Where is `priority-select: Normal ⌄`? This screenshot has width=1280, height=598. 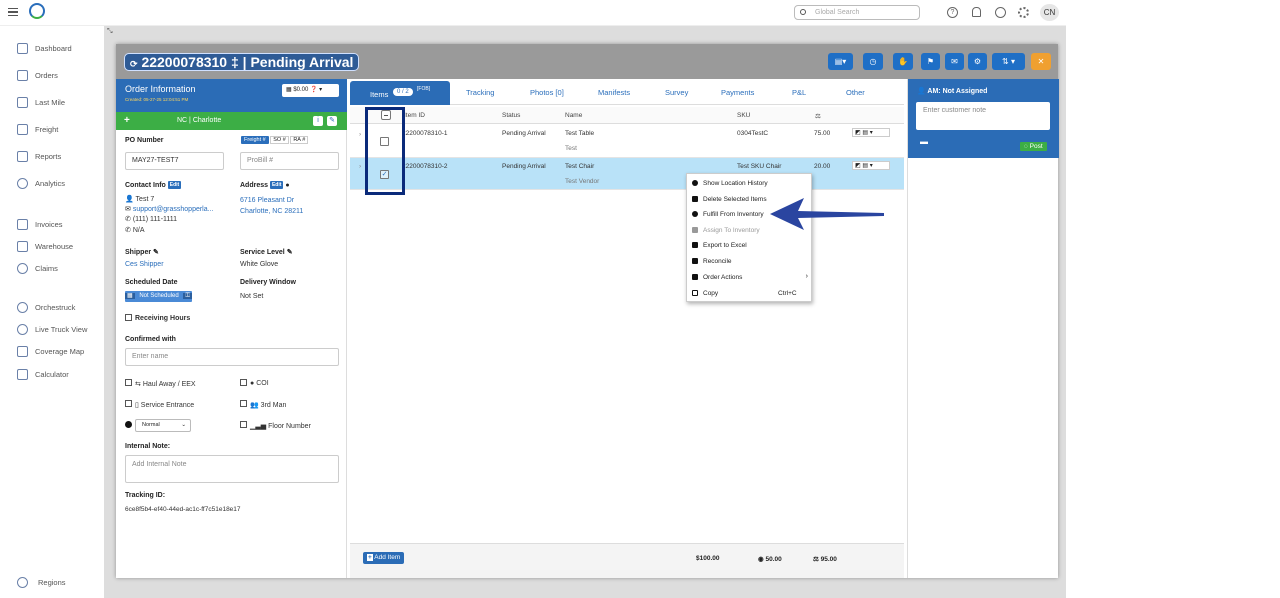
priority-select: Normal ⌄ is located at coordinates (163, 425).